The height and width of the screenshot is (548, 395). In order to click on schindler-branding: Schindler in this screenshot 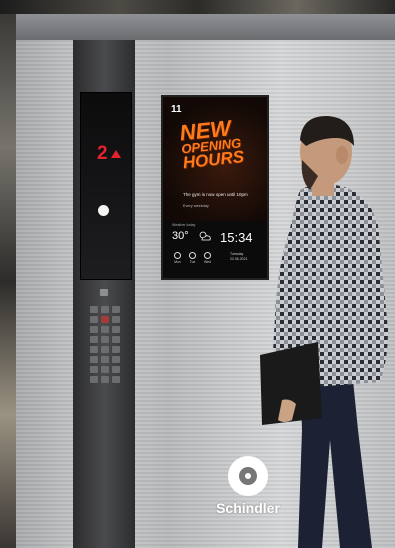, I will do `click(248, 486)`.